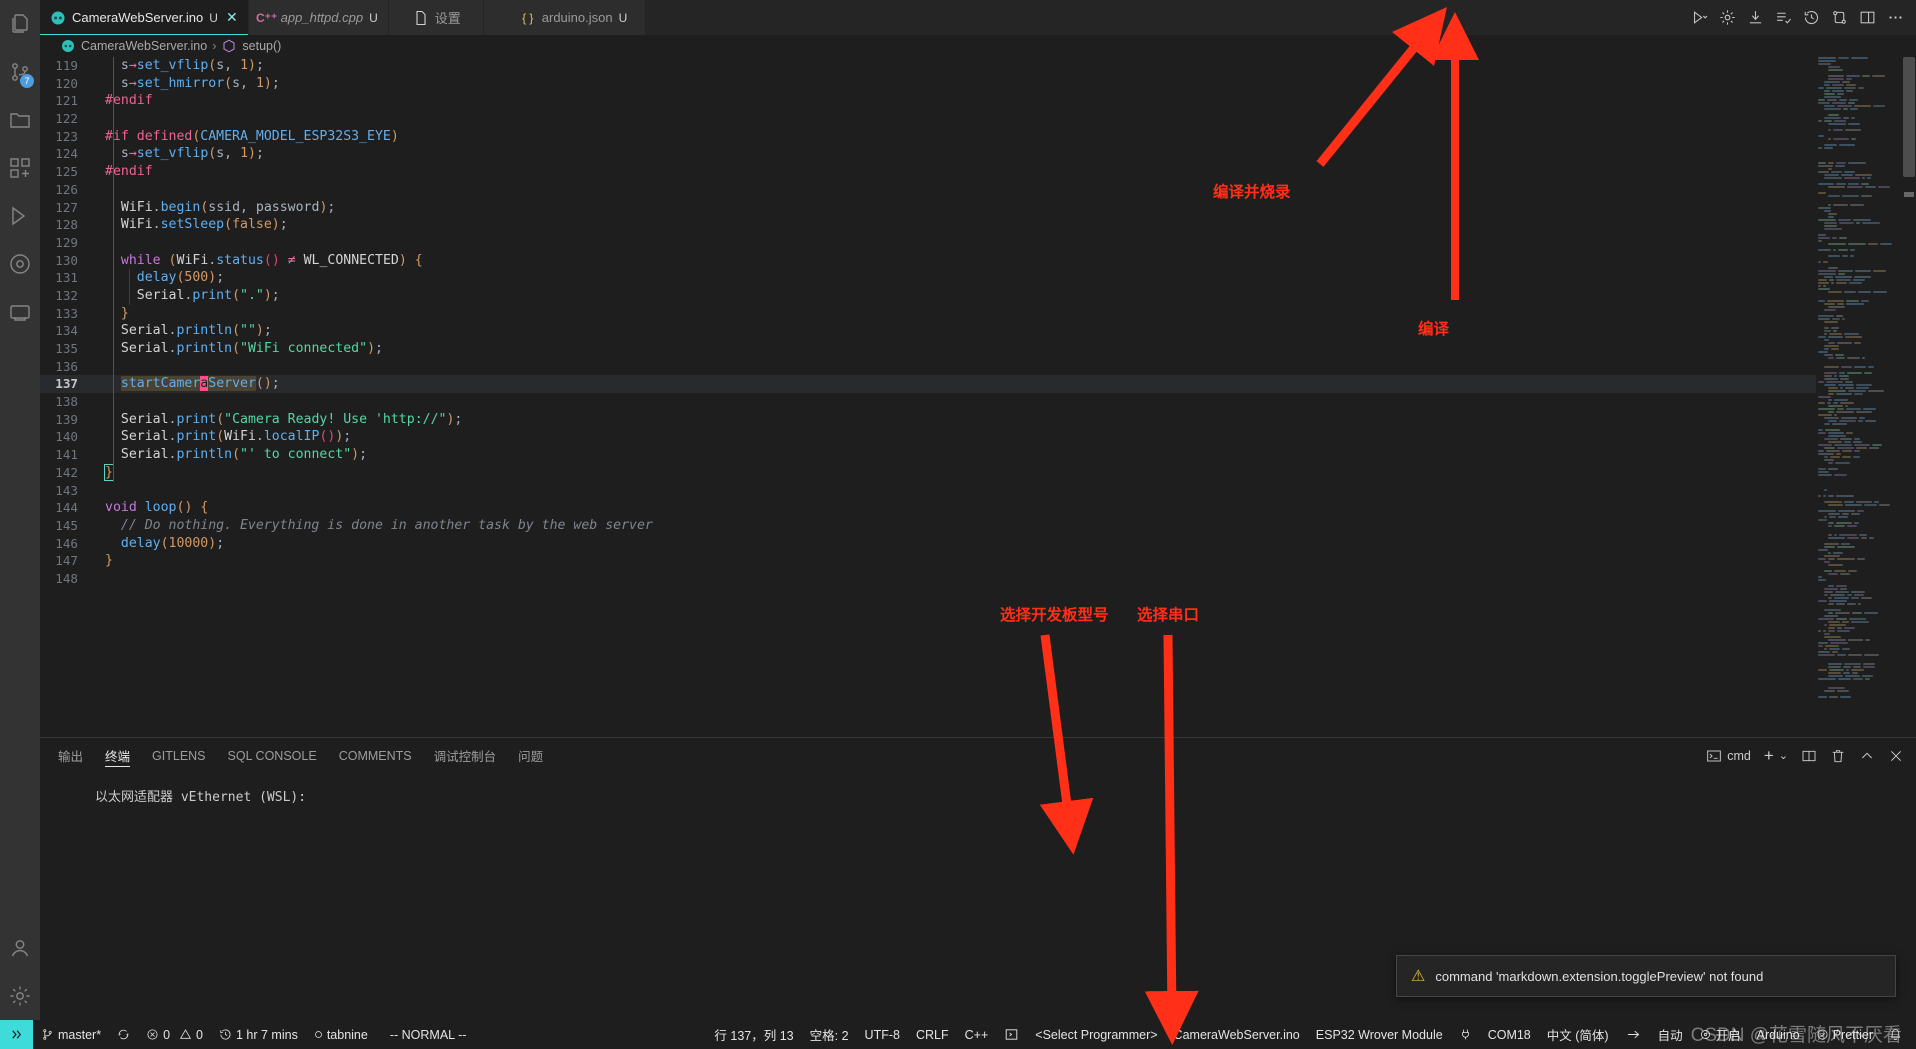 Image resolution: width=1916 pixels, height=1049 pixels. I want to click on run-or-debug-button, so click(1699, 17).